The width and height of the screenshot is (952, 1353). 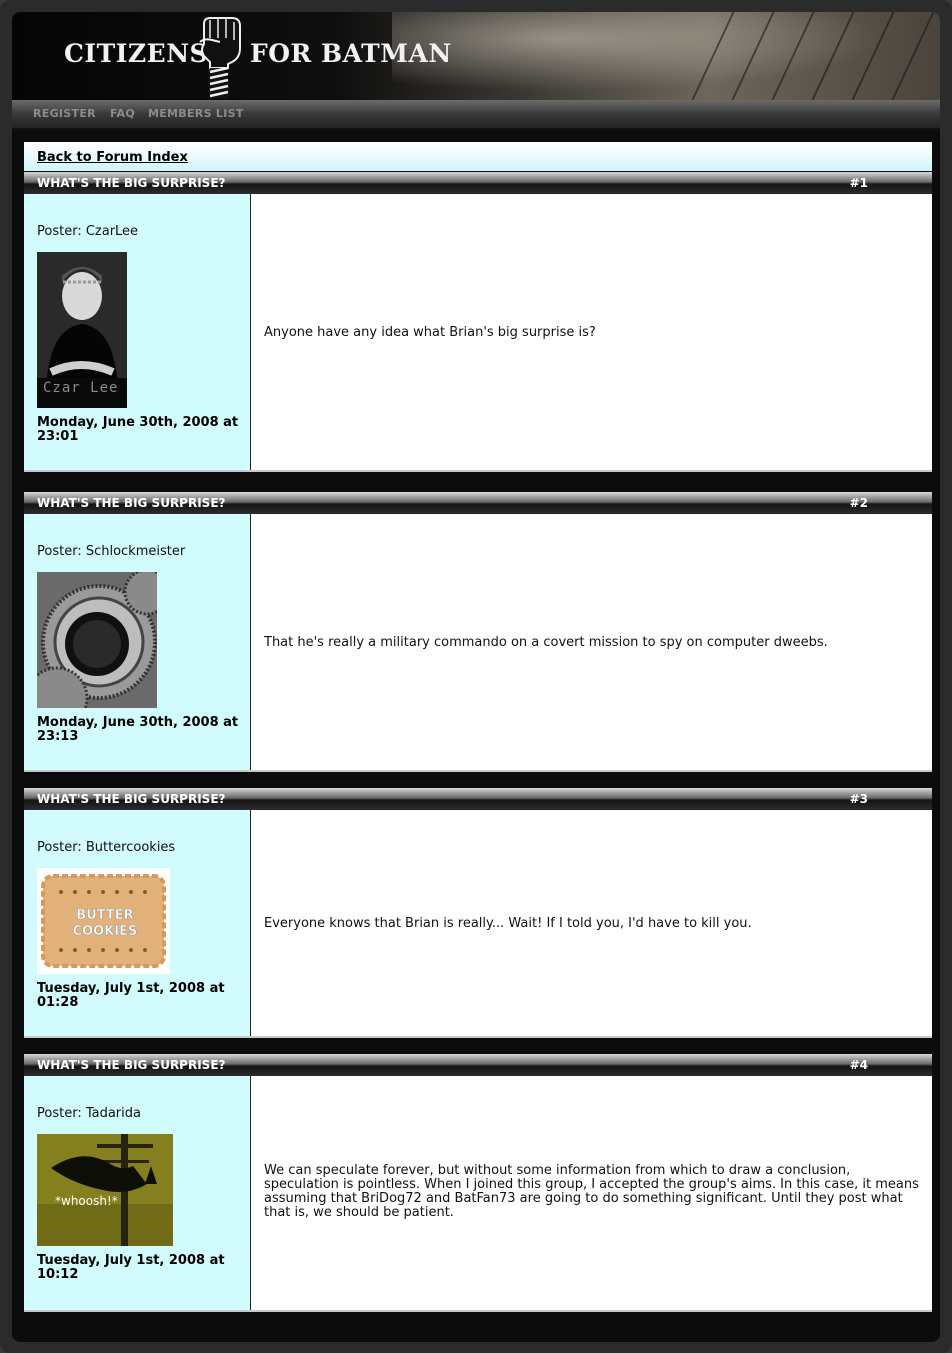 I want to click on post-header: WHAT'S THE BIG SURPRISE? #4, so click(x=478, y=1065).